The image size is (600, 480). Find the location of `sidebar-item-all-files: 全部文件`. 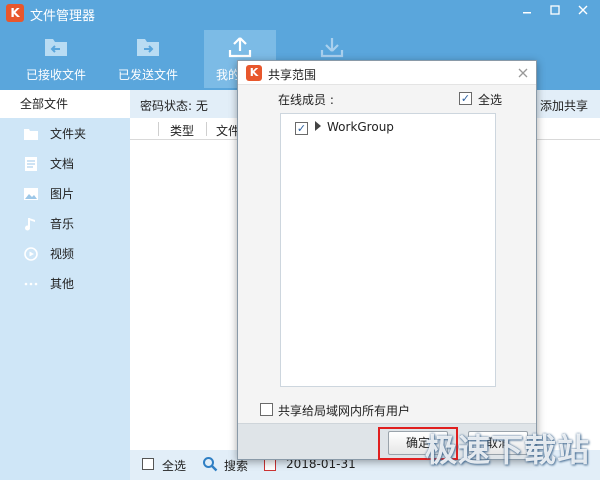

sidebar-item-all-files: 全部文件 is located at coordinates (65, 104).